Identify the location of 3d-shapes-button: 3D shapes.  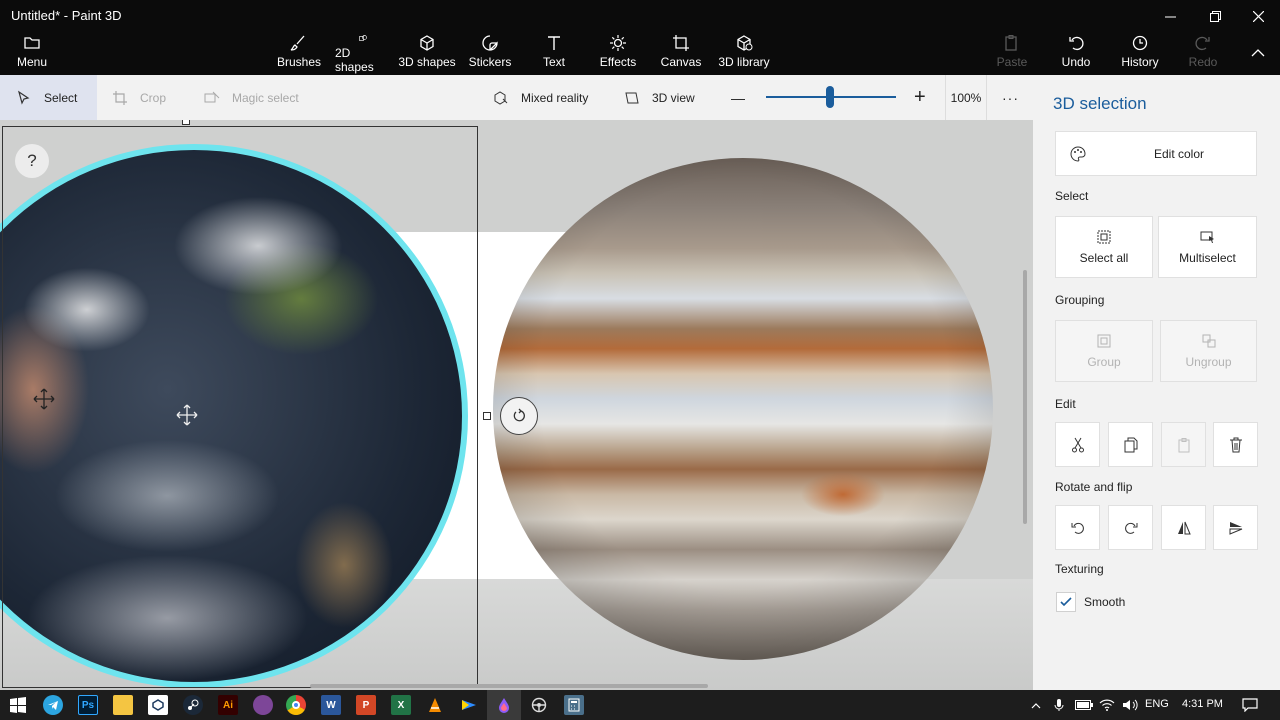
(427, 54).